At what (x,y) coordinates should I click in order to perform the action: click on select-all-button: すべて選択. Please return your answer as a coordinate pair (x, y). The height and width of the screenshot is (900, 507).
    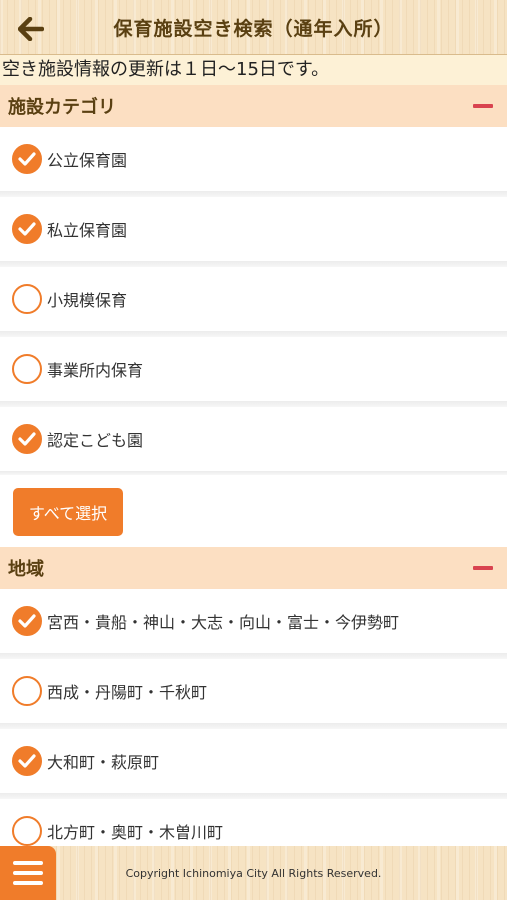
    Looking at the image, I should click on (68, 512).